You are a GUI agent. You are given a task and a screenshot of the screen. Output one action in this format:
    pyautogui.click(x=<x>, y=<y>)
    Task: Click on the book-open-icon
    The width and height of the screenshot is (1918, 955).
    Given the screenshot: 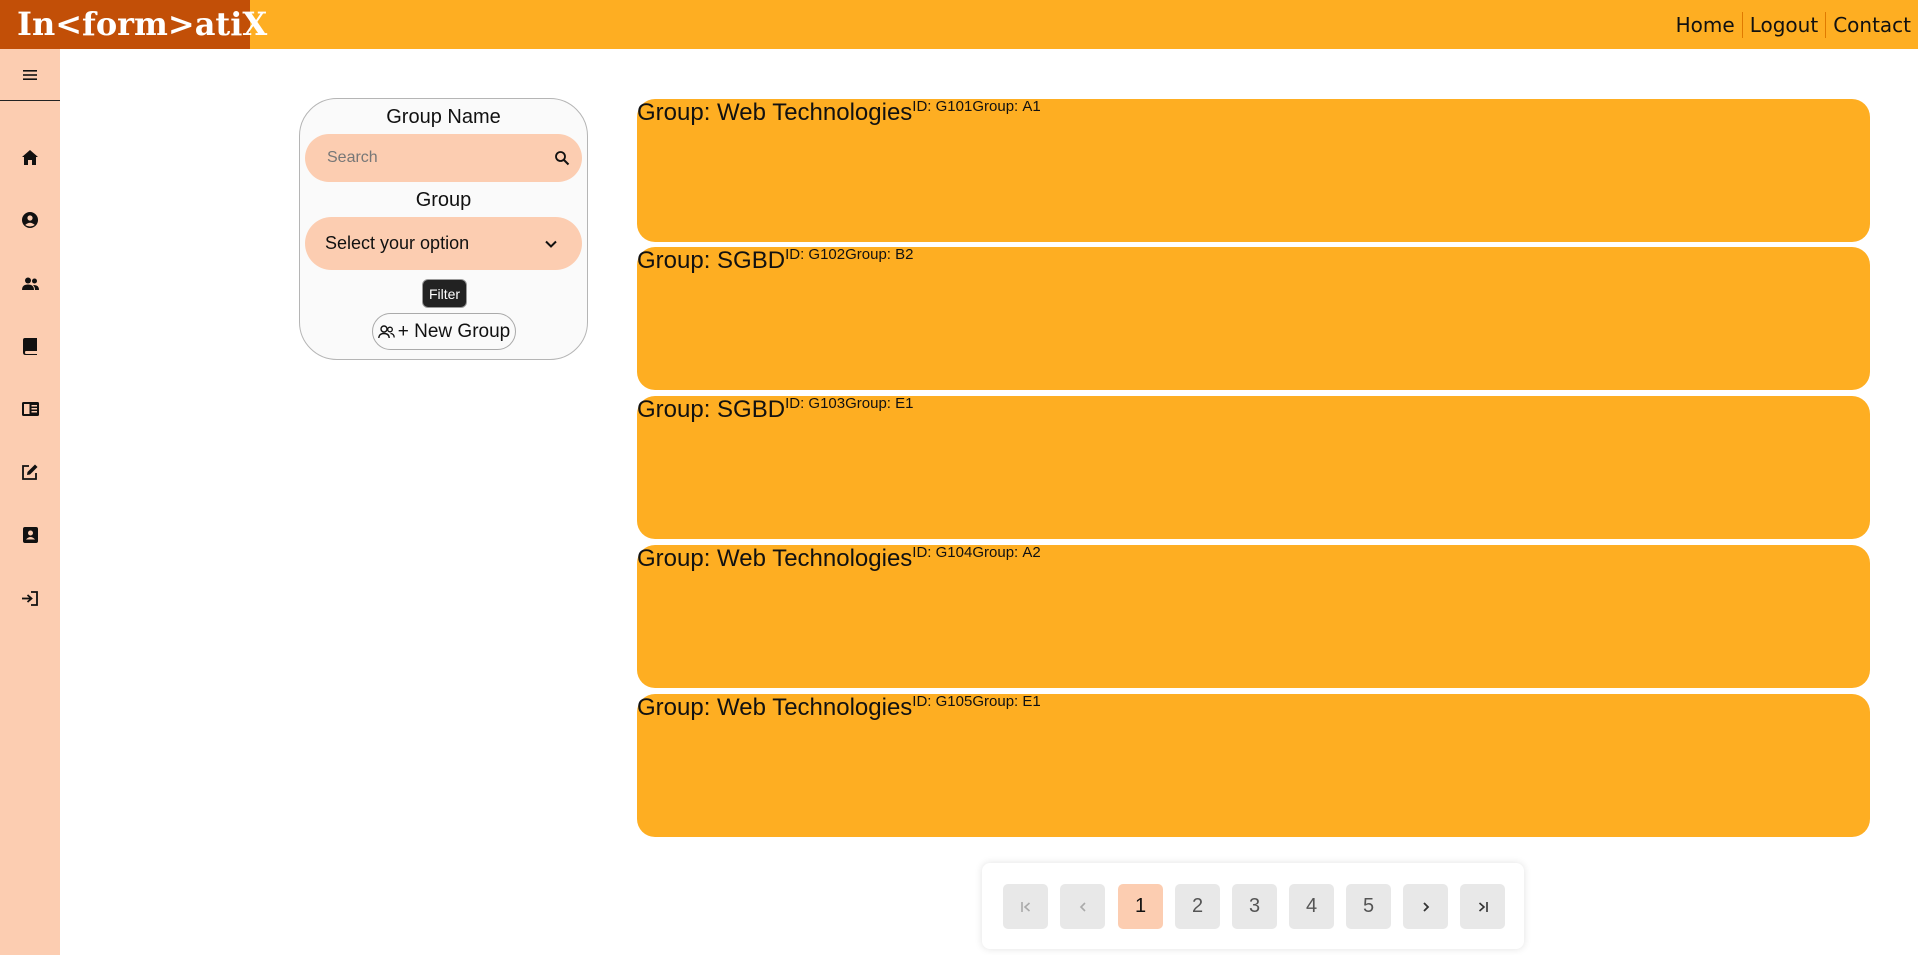 What is the action you would take?
    pyautogui.click(x=30, y=409)
    